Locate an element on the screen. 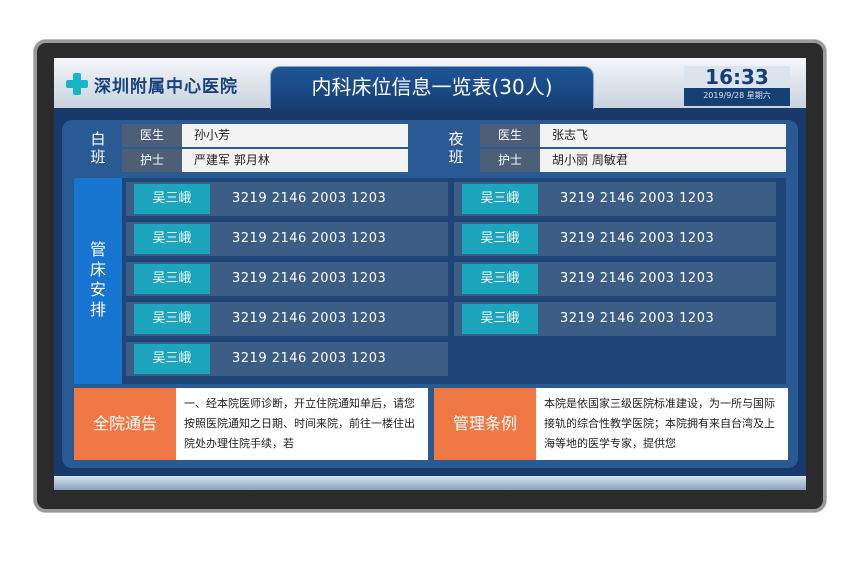 The image size is (860, 570). page-title: 内科床位信息一览表(30人) is located at coordinates (432, 87).